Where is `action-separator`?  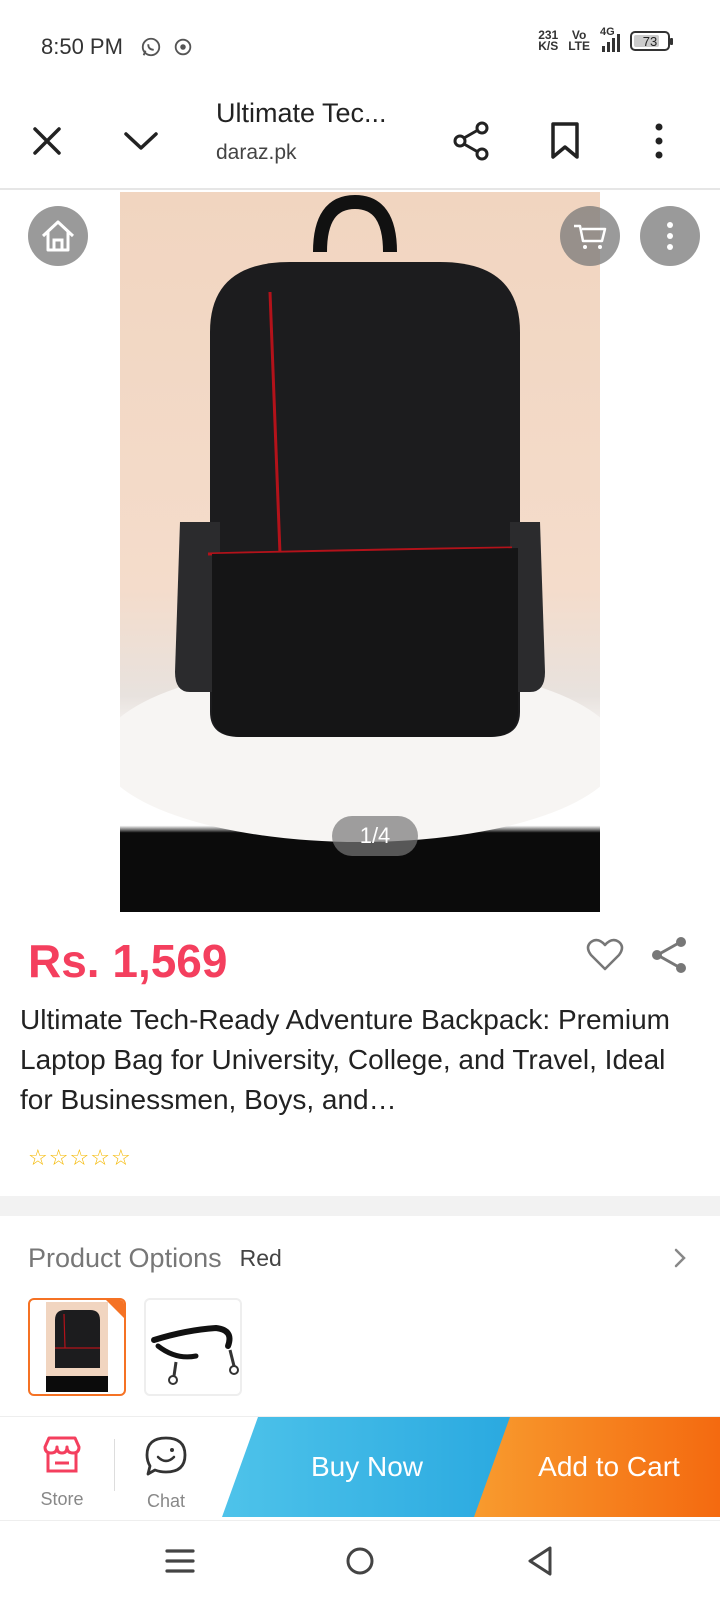 action-separator is located at coordinates (114, 1465).